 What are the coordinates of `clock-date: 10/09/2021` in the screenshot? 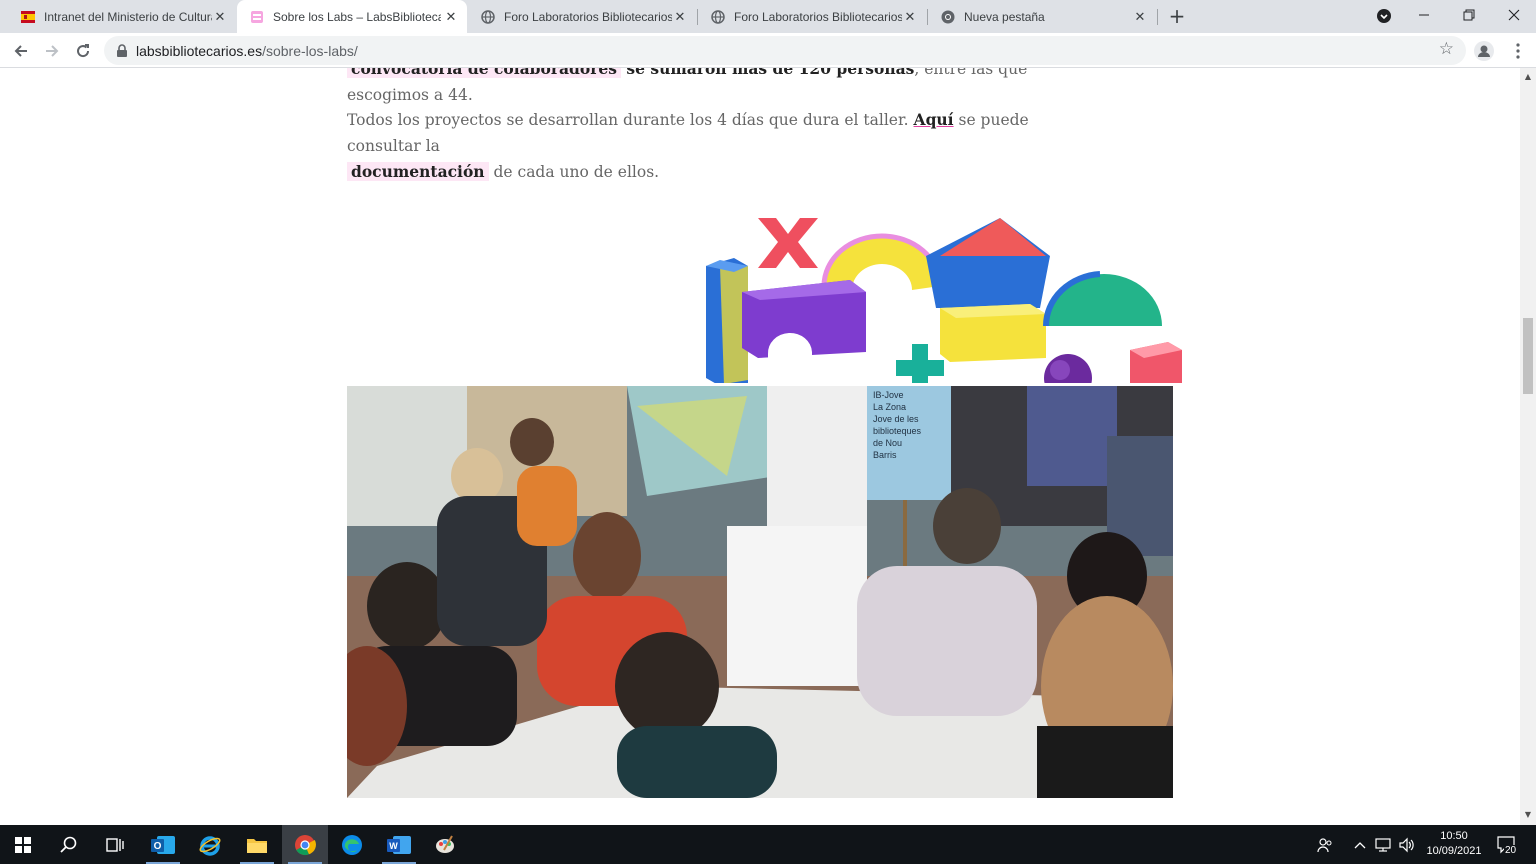 It's located at (1454, 851).